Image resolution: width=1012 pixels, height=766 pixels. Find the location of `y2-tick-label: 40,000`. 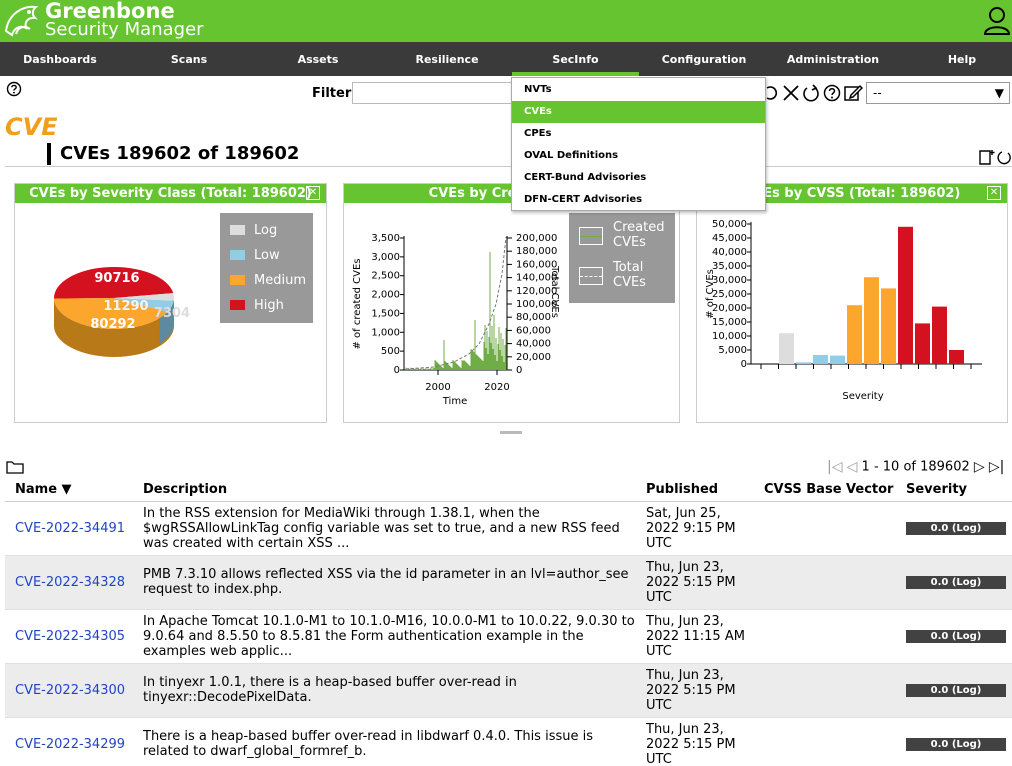

y2-tick-label: 40,000 is located at coordinates (533, 344).